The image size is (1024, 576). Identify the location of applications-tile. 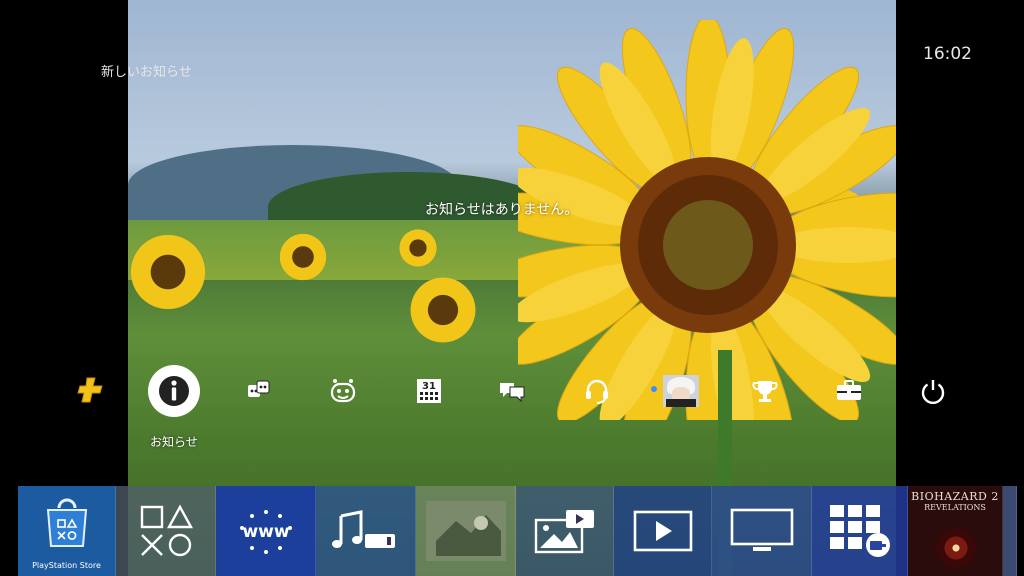
(860, 531).